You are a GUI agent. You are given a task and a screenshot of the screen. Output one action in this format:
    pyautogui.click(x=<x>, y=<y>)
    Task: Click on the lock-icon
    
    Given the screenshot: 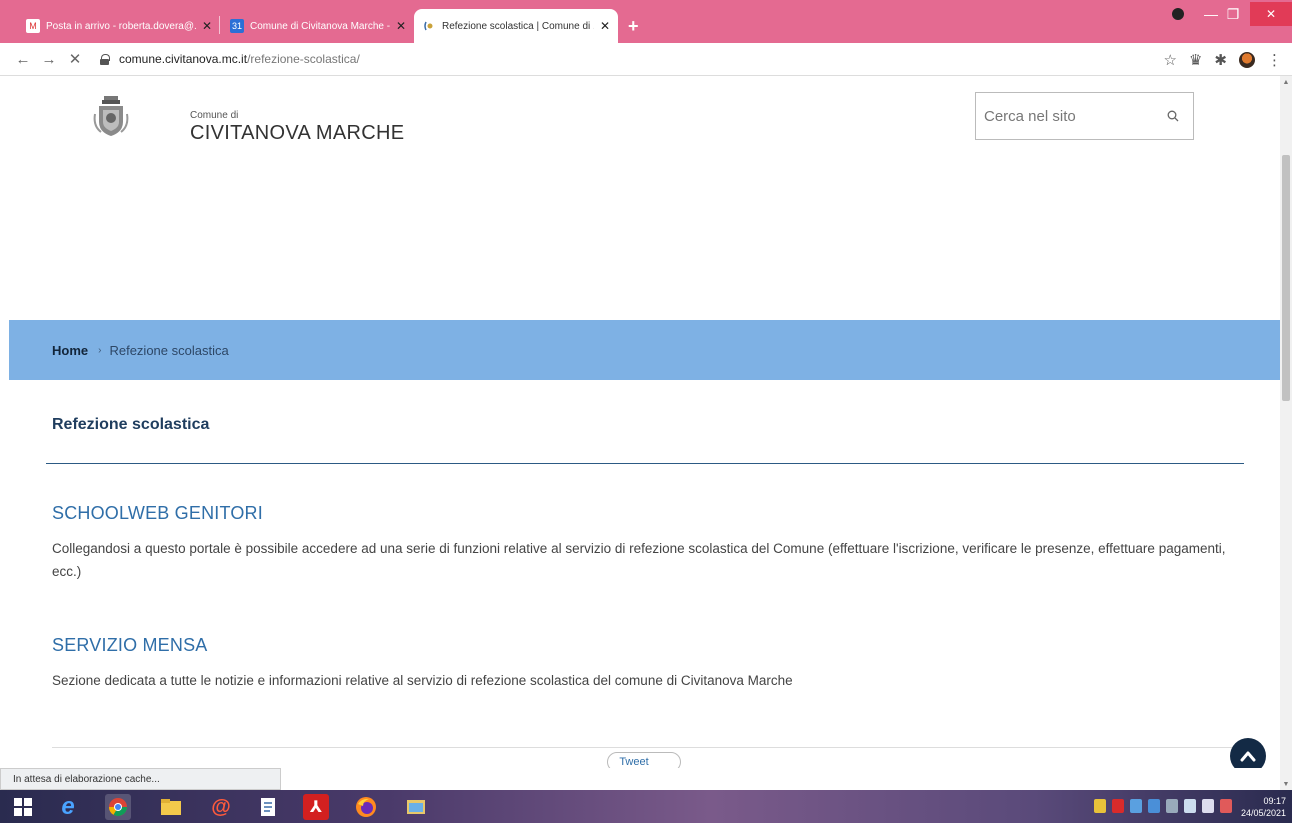 What is the action you would take?
    pyautogui.click(x=105, y=59)
    